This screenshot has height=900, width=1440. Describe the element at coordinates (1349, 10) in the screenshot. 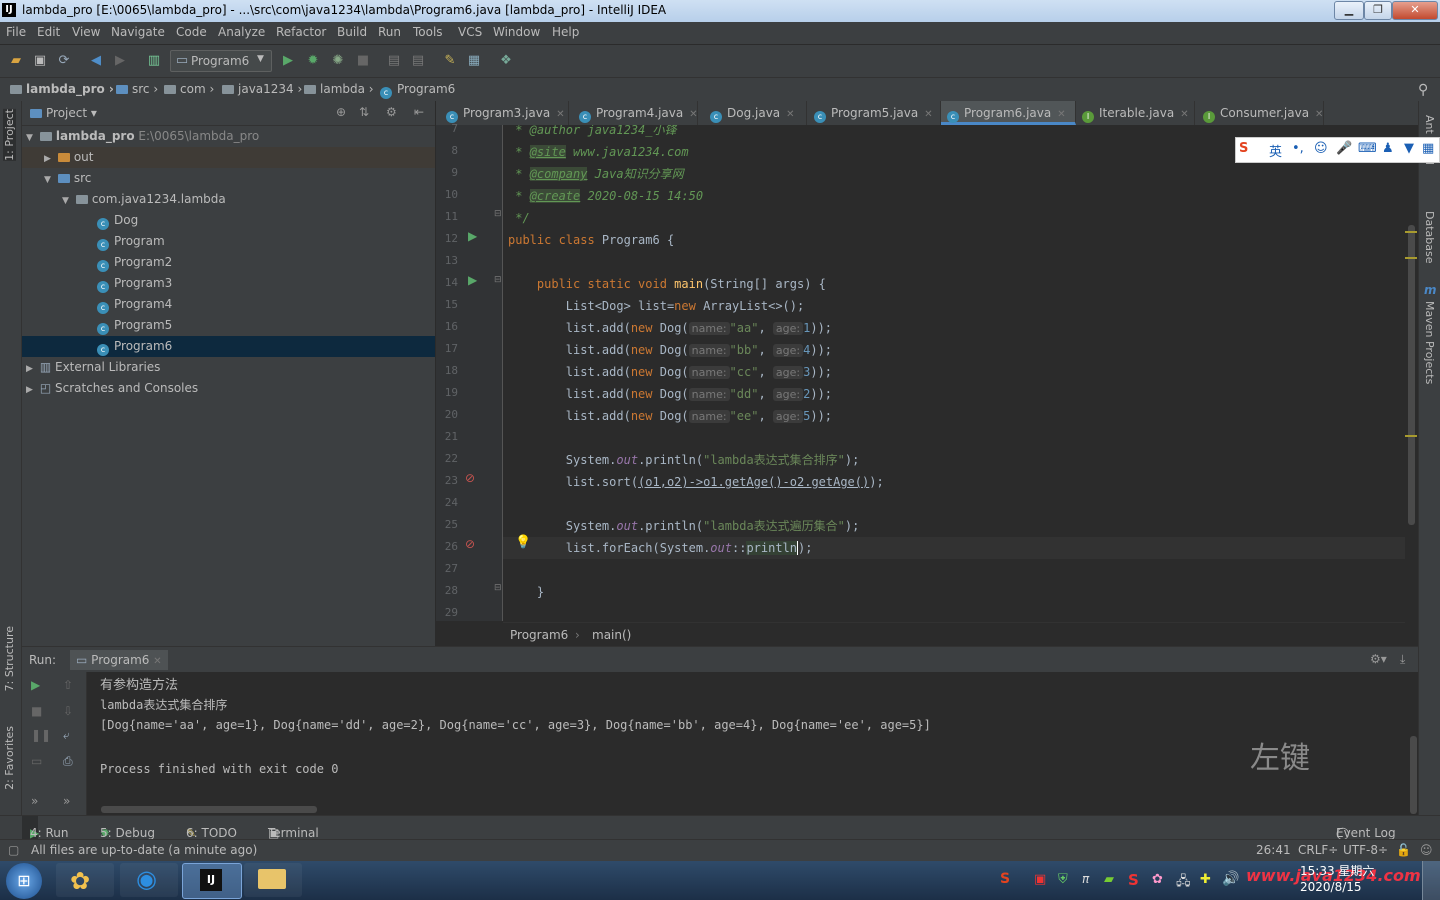

I see `minimize-button: ▁` at that location.